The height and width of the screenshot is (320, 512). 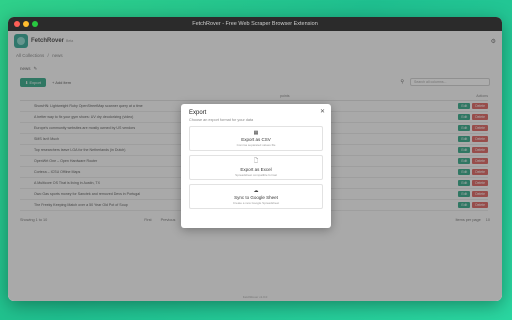 What do you see at coordinates (322, 111) in the screenshot?
I see `close-icon: ✕` at bounding box center [322, 111].